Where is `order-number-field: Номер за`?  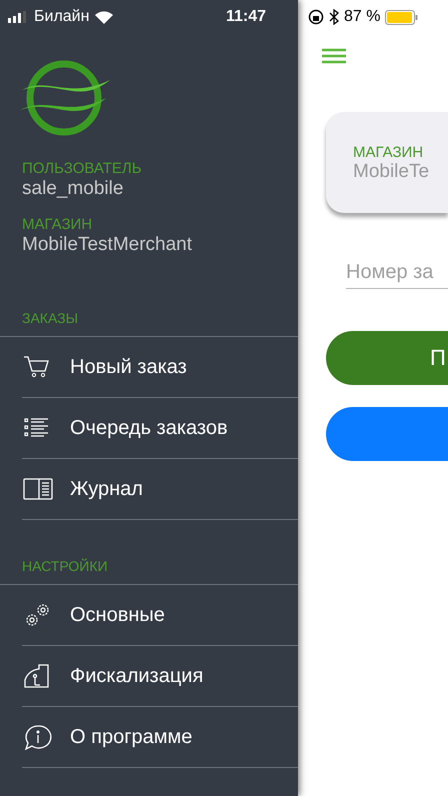 order-number-field: Номер за is located at coordinates (397, 275).